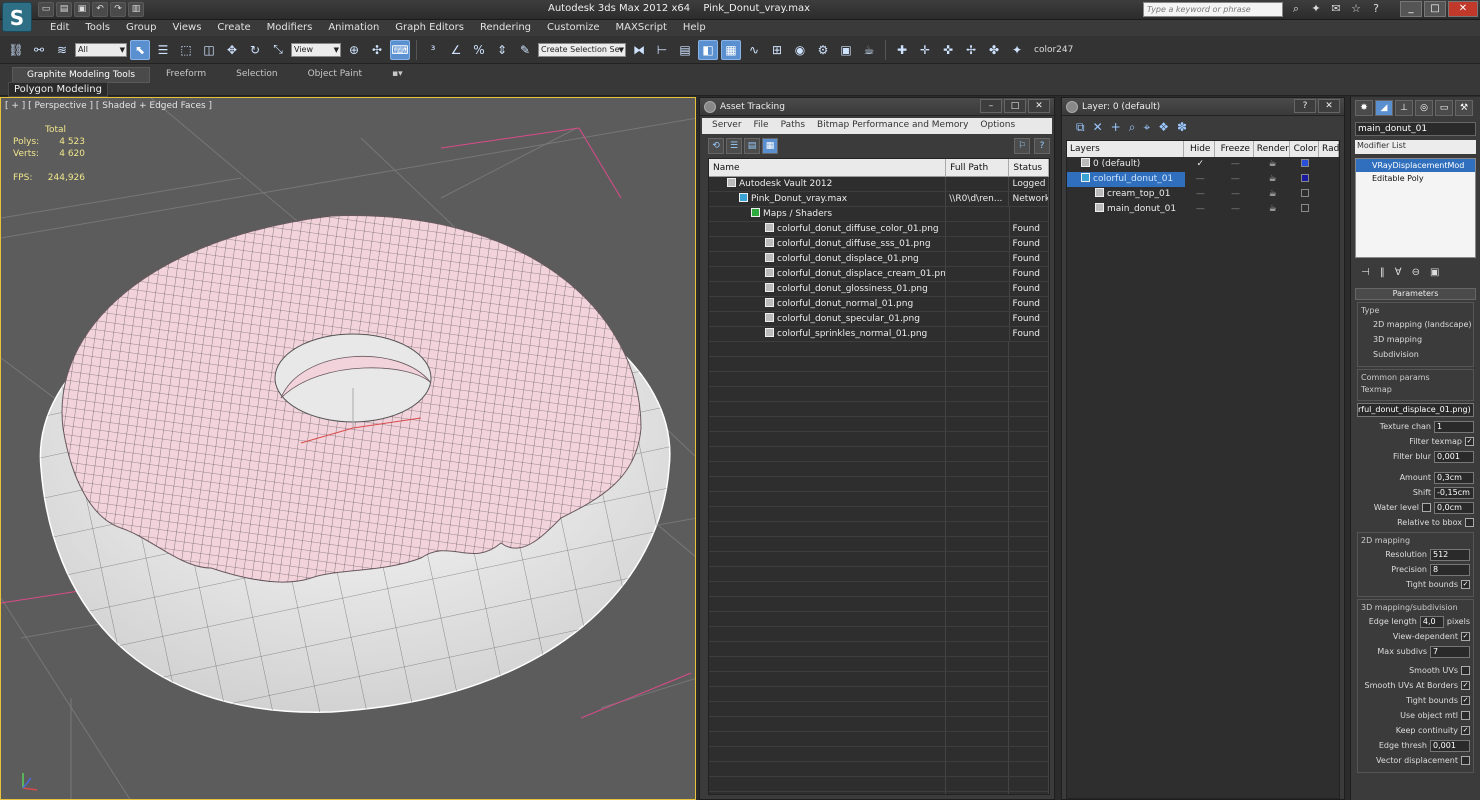 The image size is (1480, 800). What do you see at coordinates (101, 49) in the screenshot?
I see `selection-filter-dropdown: All` at bounding box center [101, 49].